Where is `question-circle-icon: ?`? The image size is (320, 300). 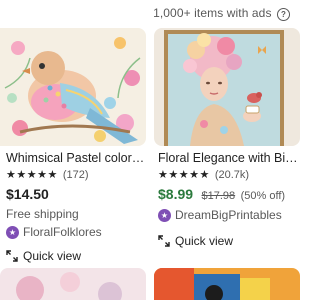 question-circle-icon: ? is located at coordinates (283, 14).